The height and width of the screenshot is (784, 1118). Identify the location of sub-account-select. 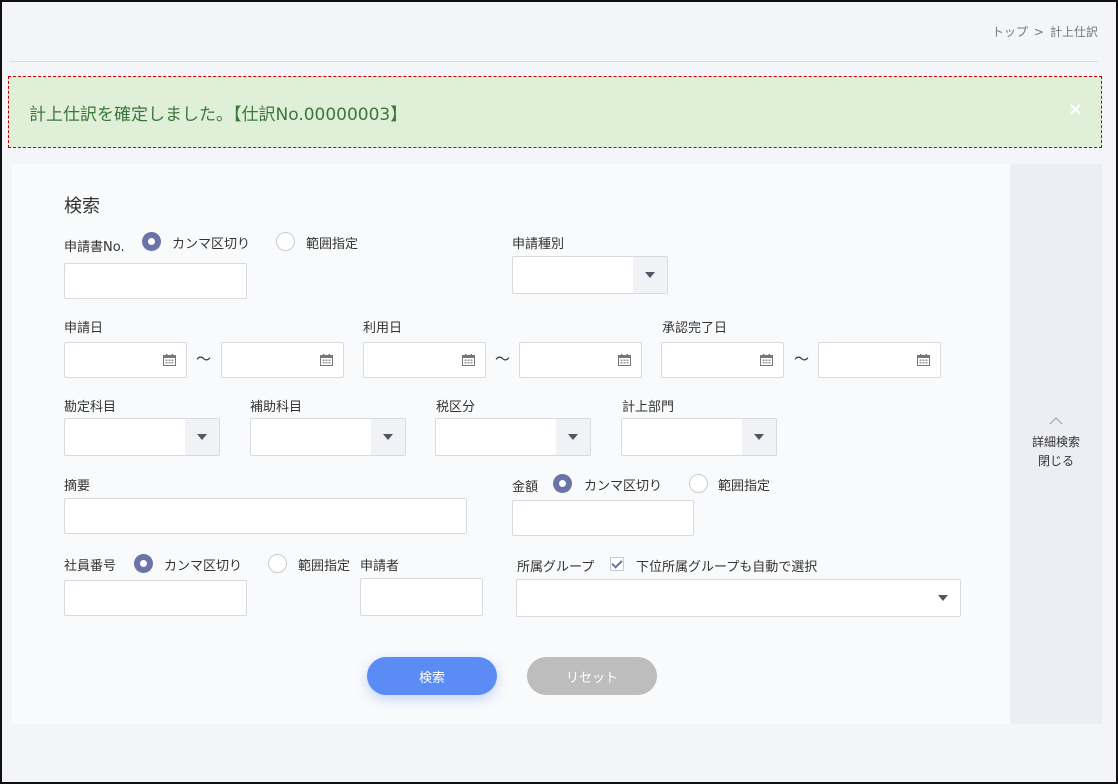
(328, 437).